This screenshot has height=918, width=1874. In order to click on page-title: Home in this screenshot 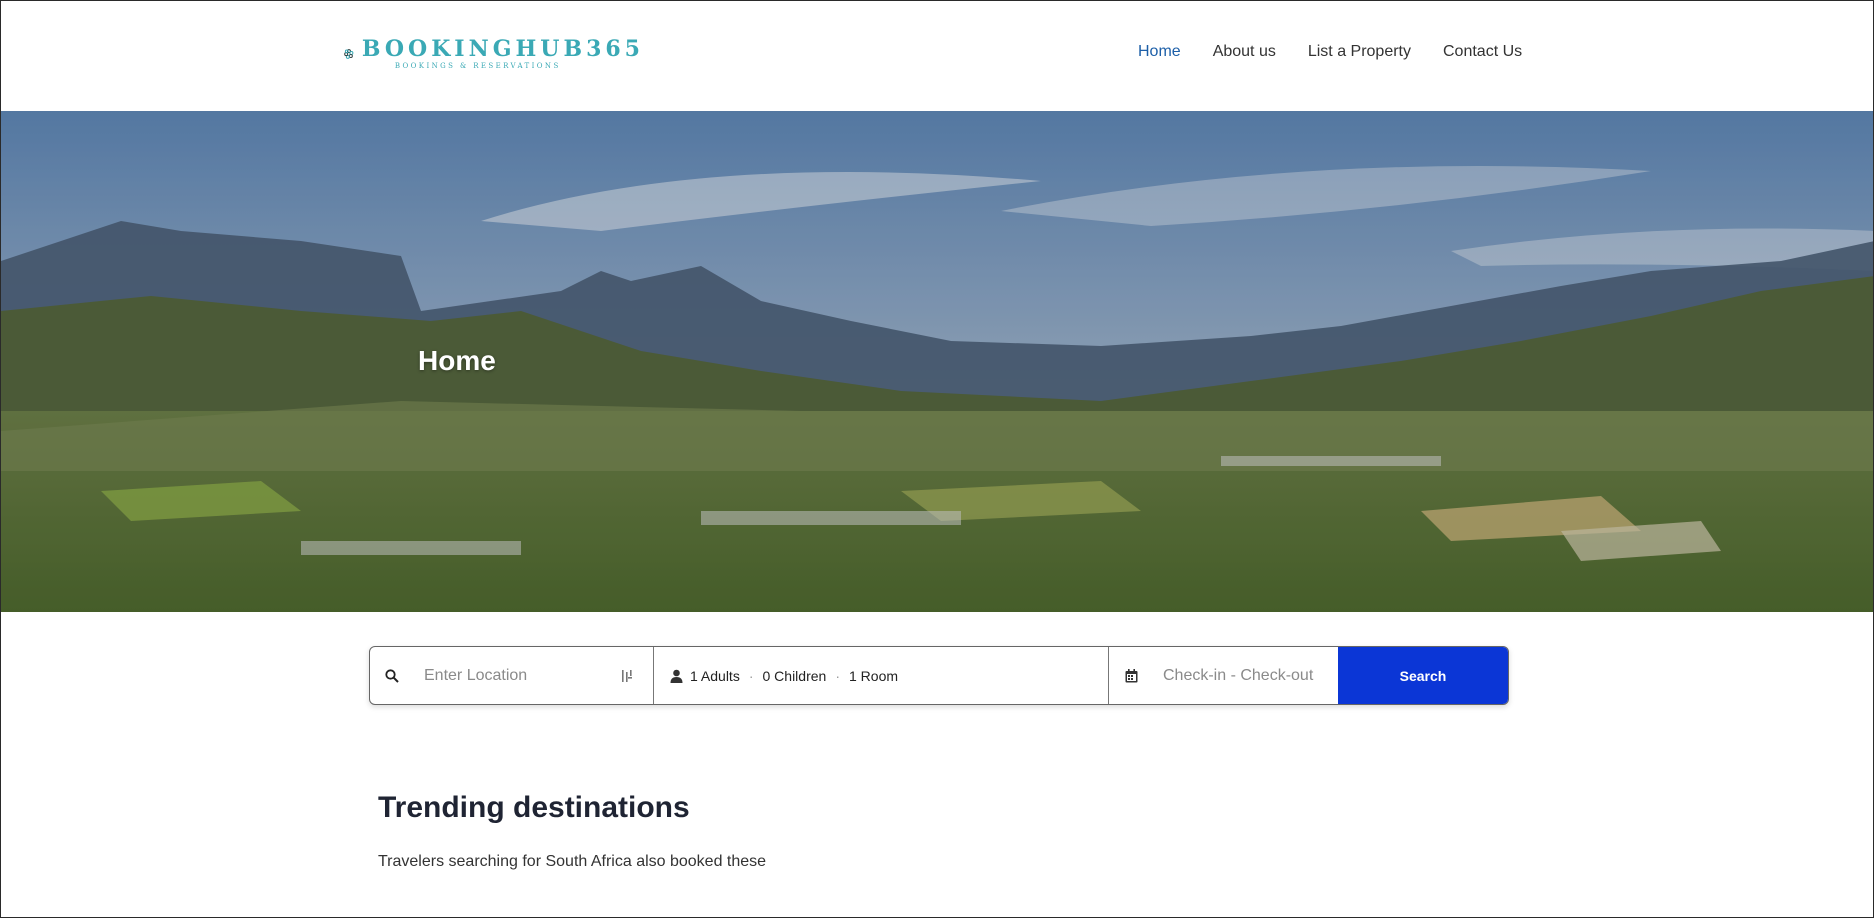, I will do `click(457, 360)`.